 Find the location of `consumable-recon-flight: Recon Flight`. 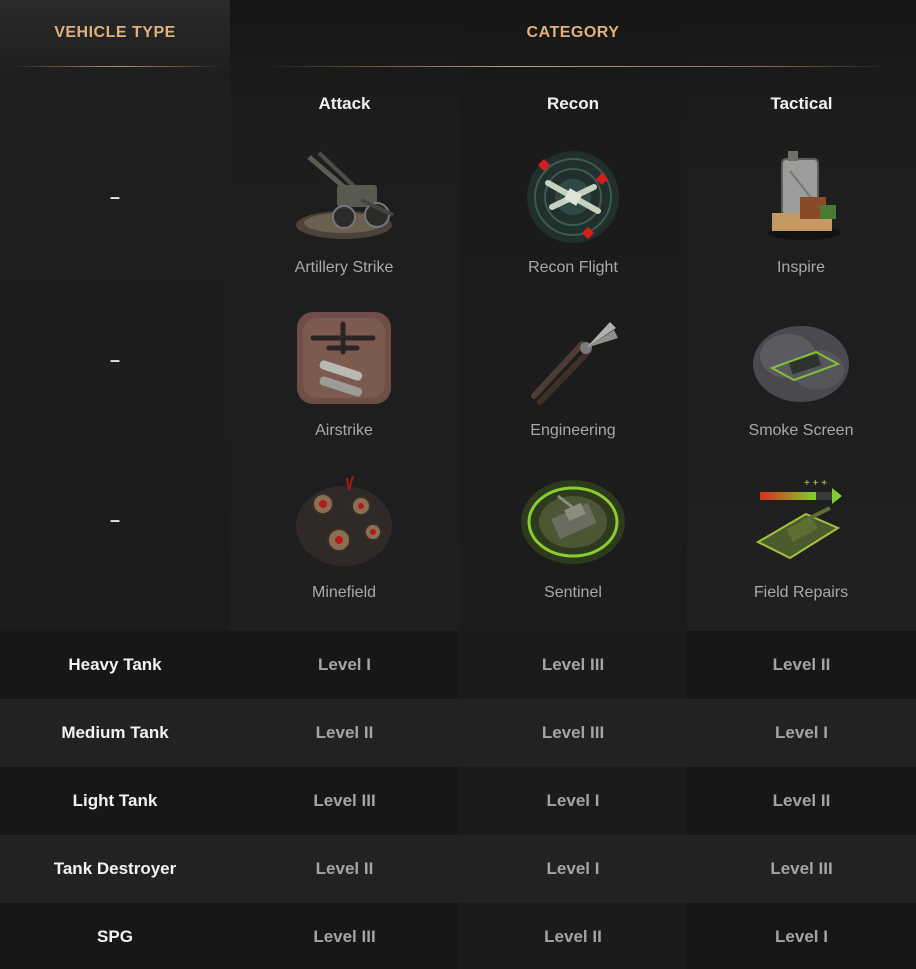

consumable-recon-flight: Recon Flight is located at coordinates (573, 211).